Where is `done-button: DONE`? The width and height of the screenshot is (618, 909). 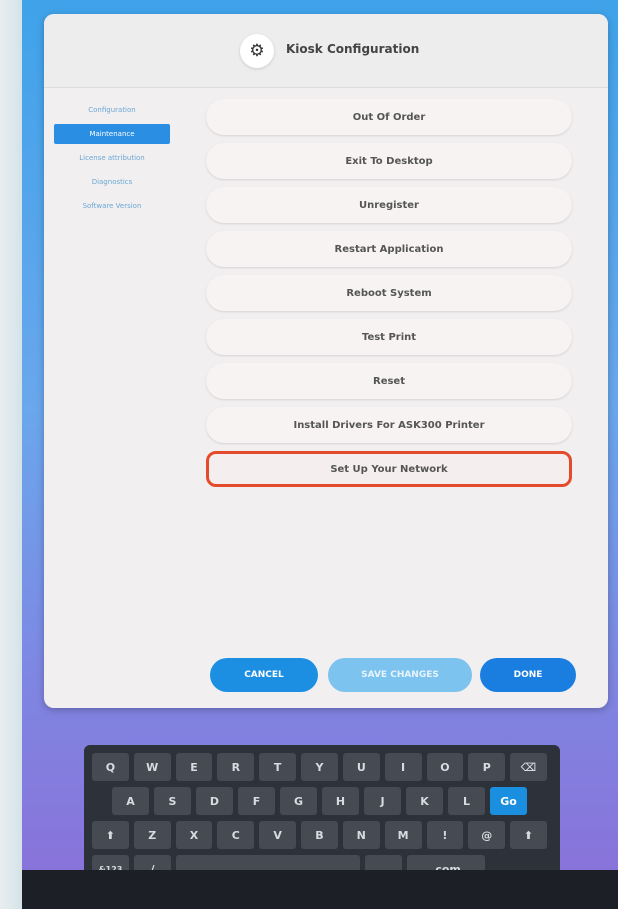 done-button: DONE is located at coordinates (528, 675).